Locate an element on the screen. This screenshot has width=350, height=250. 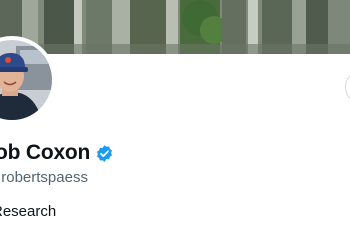
profile-handle: @robertspaess is located at coordinates (44, 177).